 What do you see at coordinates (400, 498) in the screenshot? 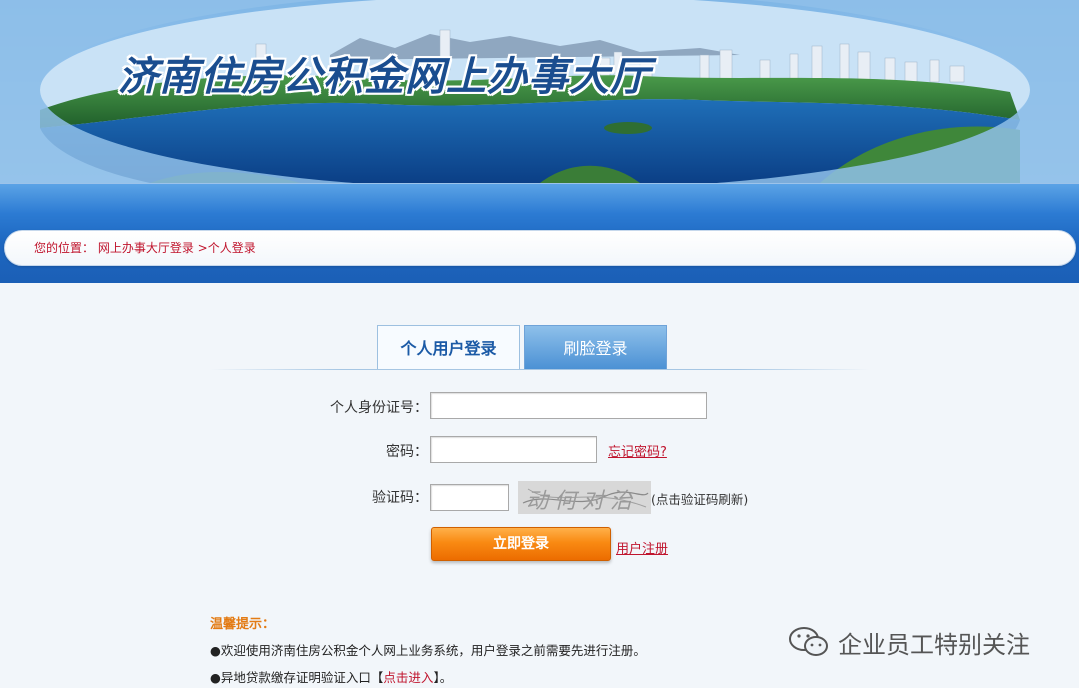
I see `captcha-label: 验证码：` at bounding box center [400, 498].